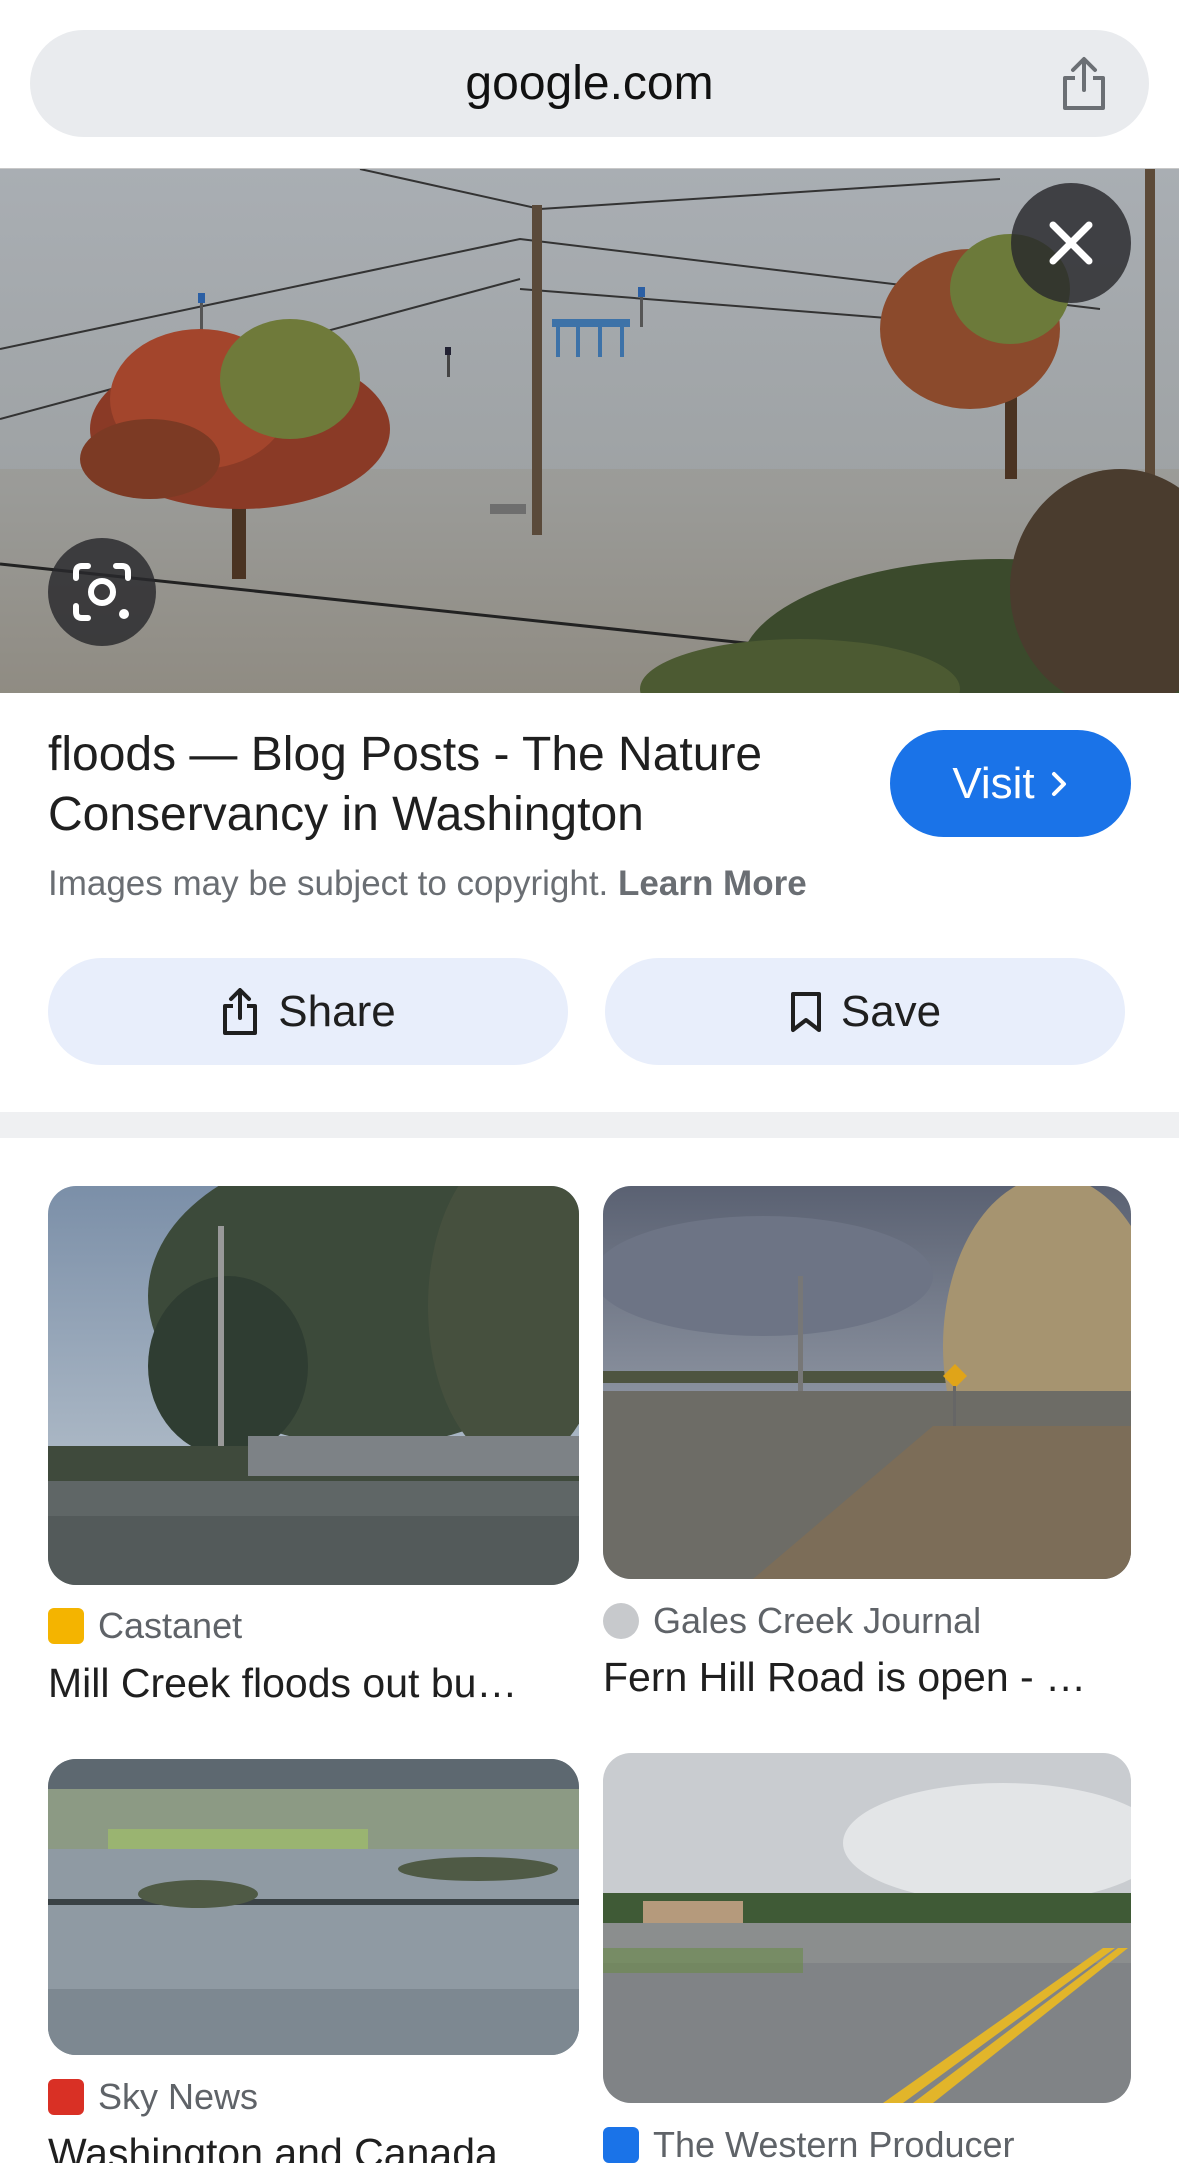 The image size is (1179, 2163). I want to click on share-label: Share, so click(337, 1011).